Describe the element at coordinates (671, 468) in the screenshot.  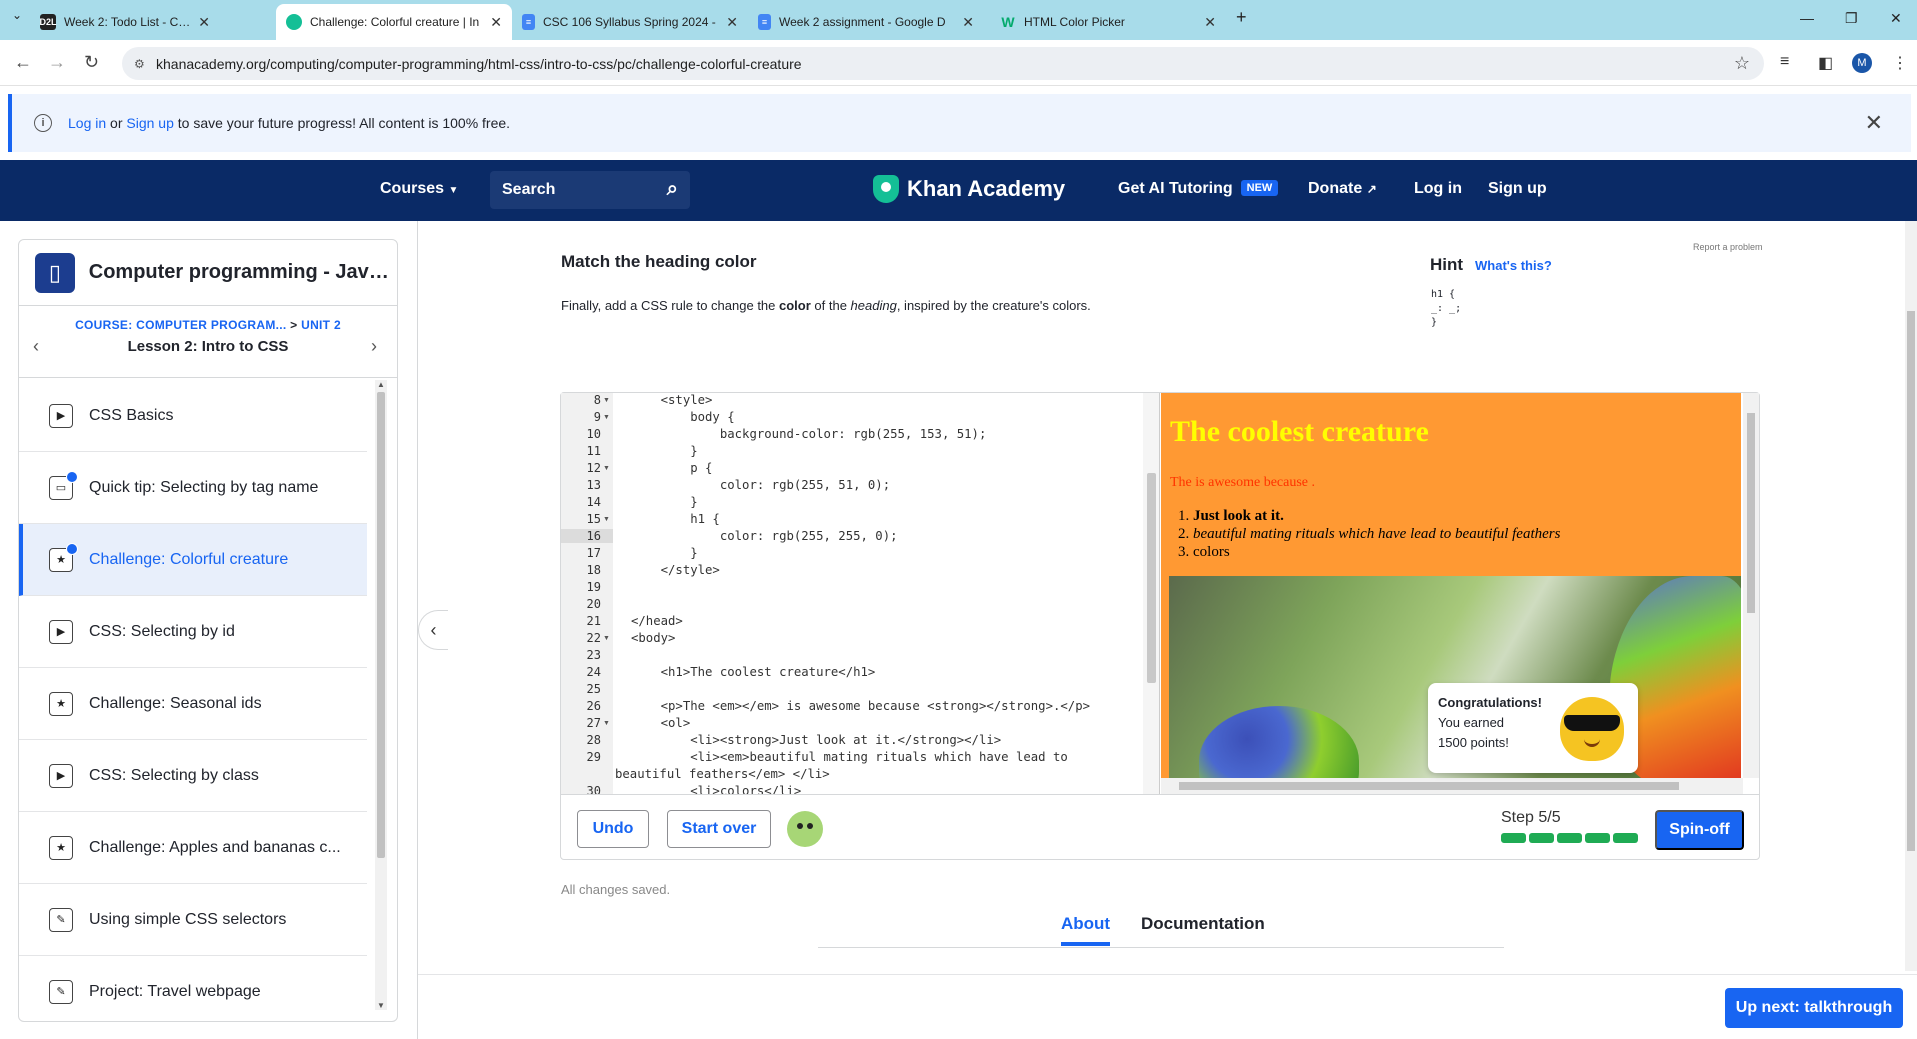
I see `code-line: p {` at that location.